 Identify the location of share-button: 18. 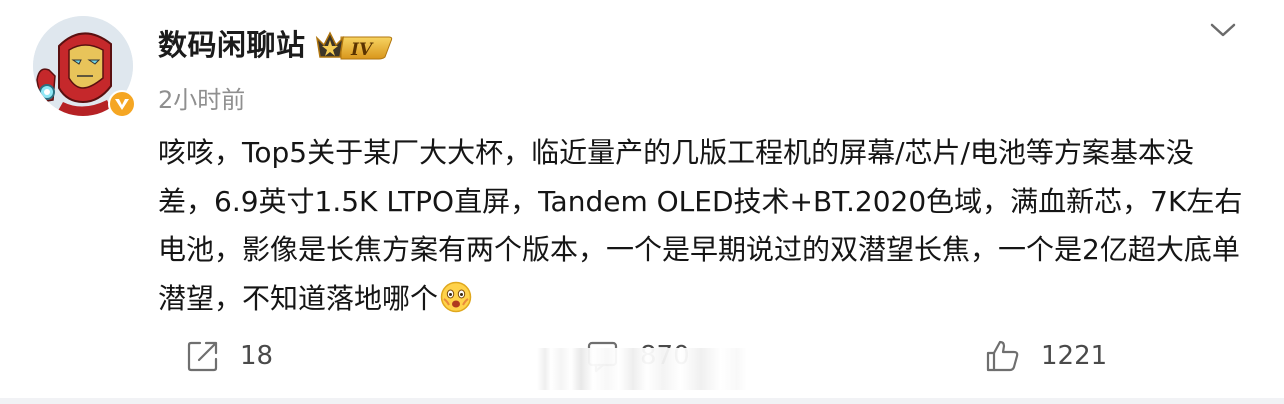
(229, 356).